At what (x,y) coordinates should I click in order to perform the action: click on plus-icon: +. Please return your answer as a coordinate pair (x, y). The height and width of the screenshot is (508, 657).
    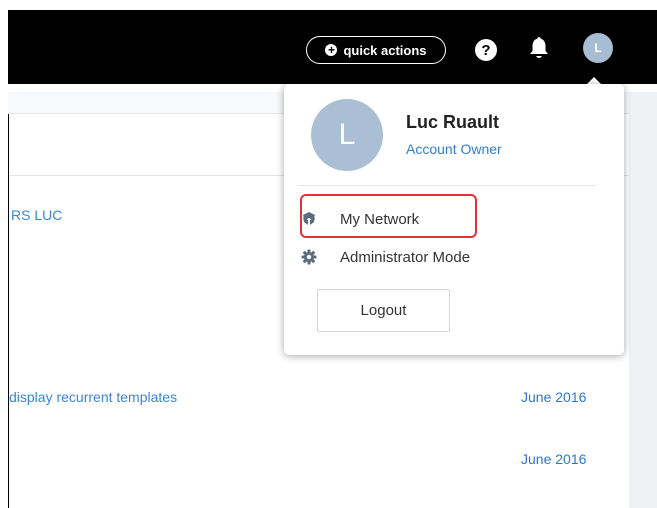
    Looking at the image, I should click on (331, 50).